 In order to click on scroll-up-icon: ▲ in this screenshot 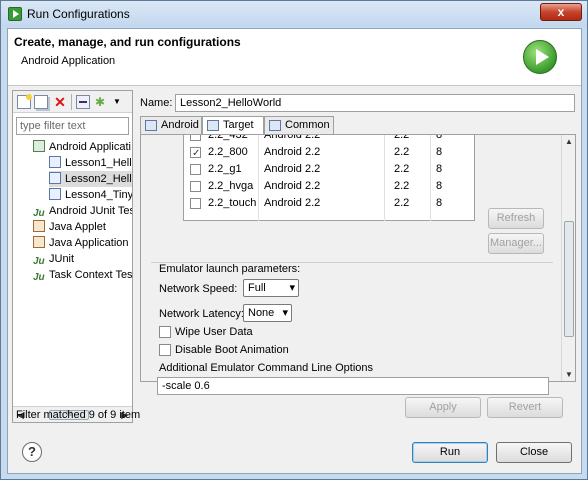, I will do `click(569, 141)`.